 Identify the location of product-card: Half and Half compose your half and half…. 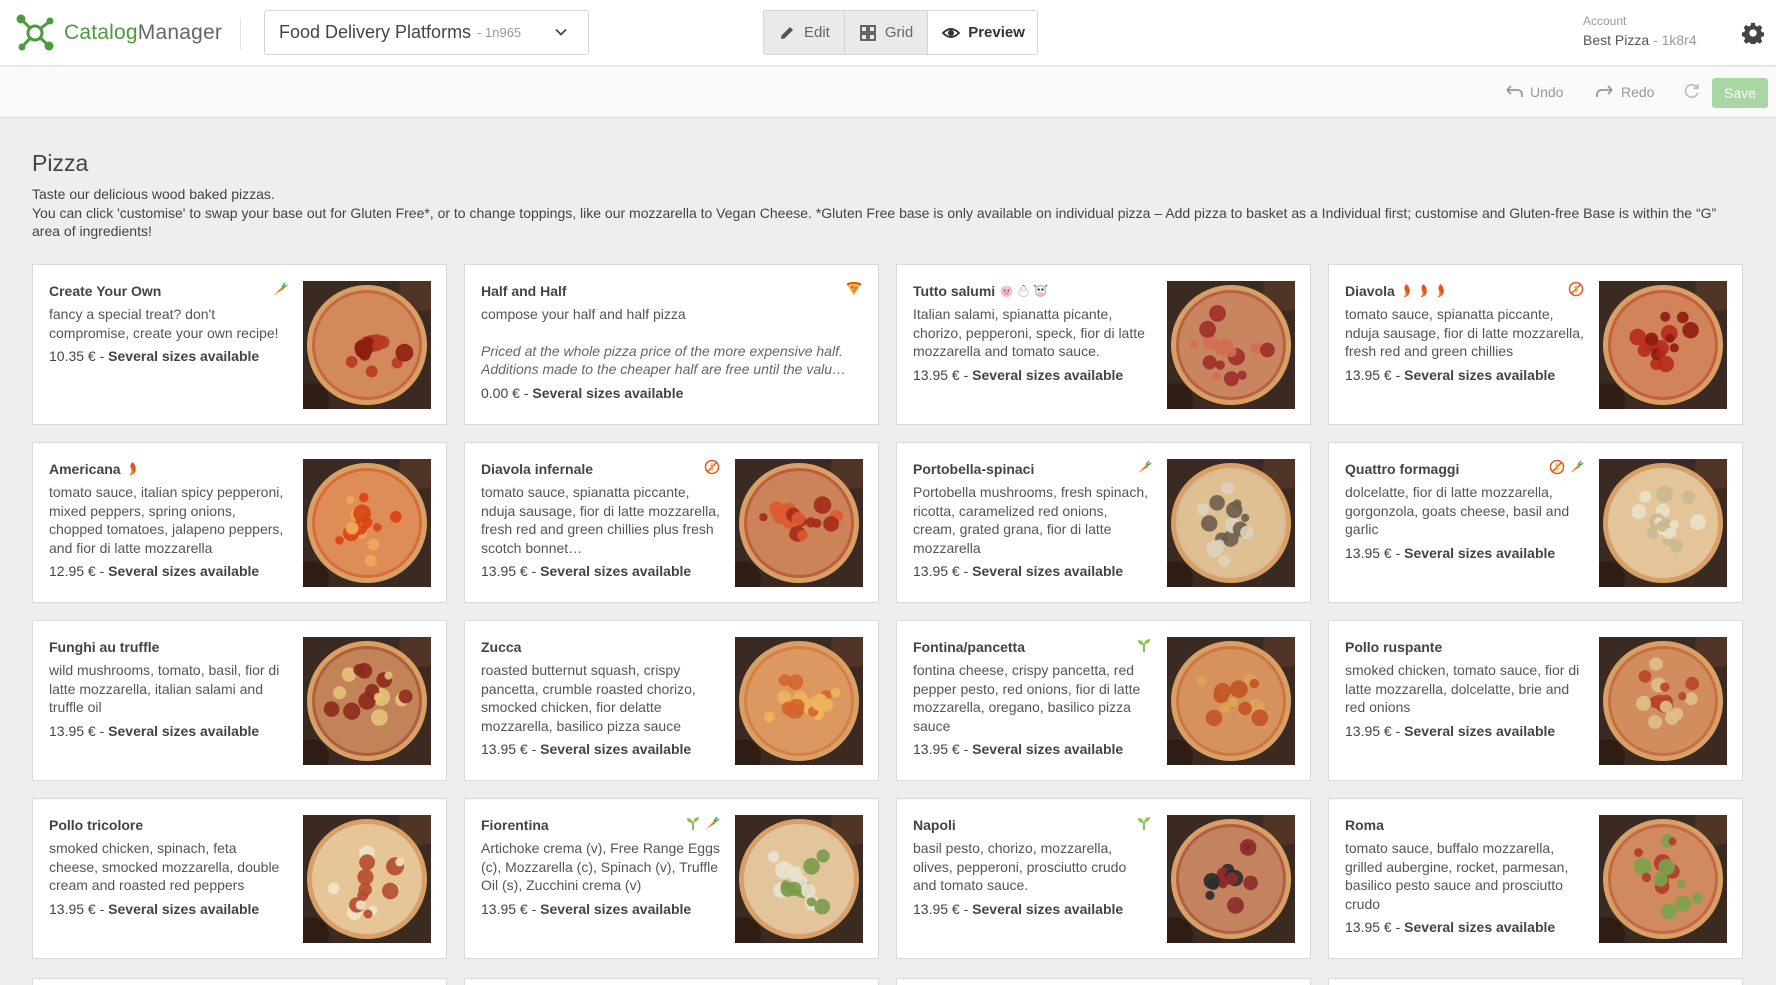
(671, 344).